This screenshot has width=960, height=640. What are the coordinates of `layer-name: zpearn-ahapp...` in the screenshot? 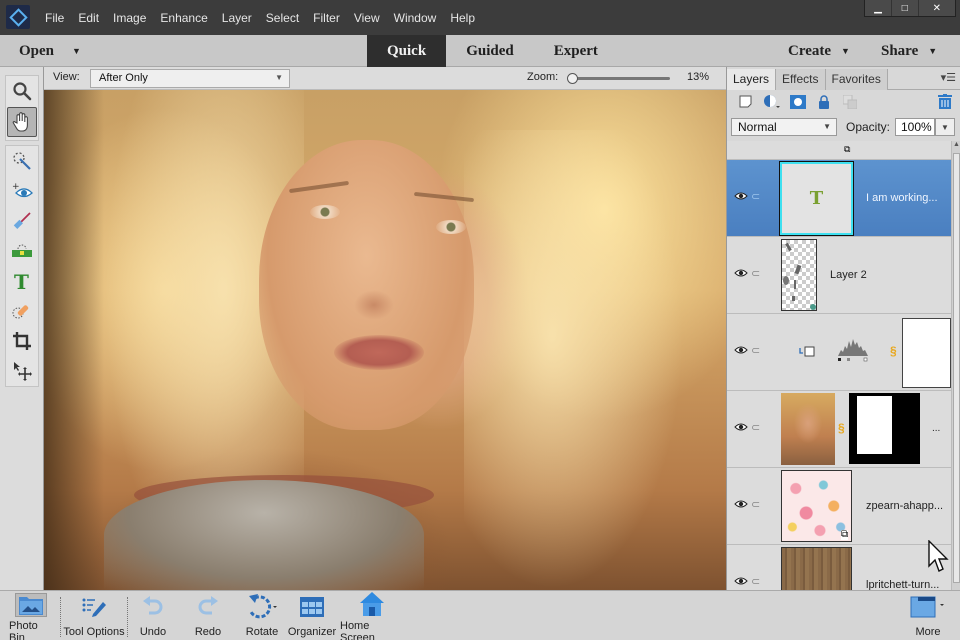 It's located at (904, 506).